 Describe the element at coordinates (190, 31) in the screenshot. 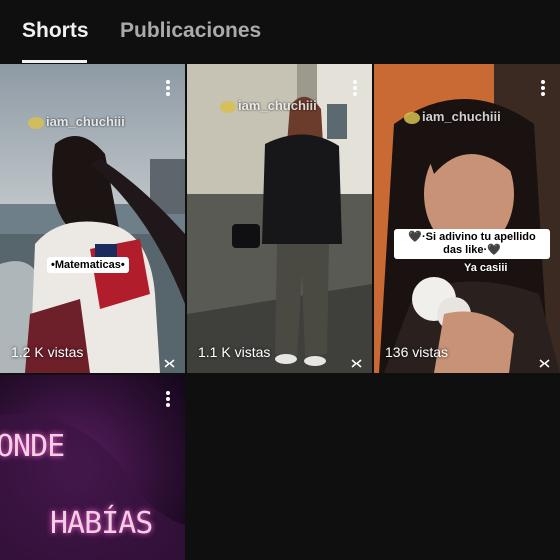

I see `tab-publicaciones: Publicaciones` at that location.